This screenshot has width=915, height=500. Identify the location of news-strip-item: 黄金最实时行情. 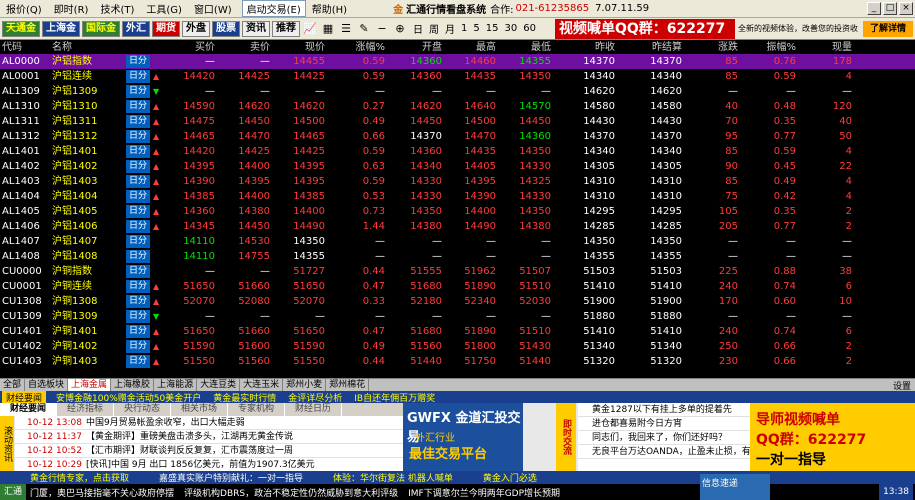
(244, 397).